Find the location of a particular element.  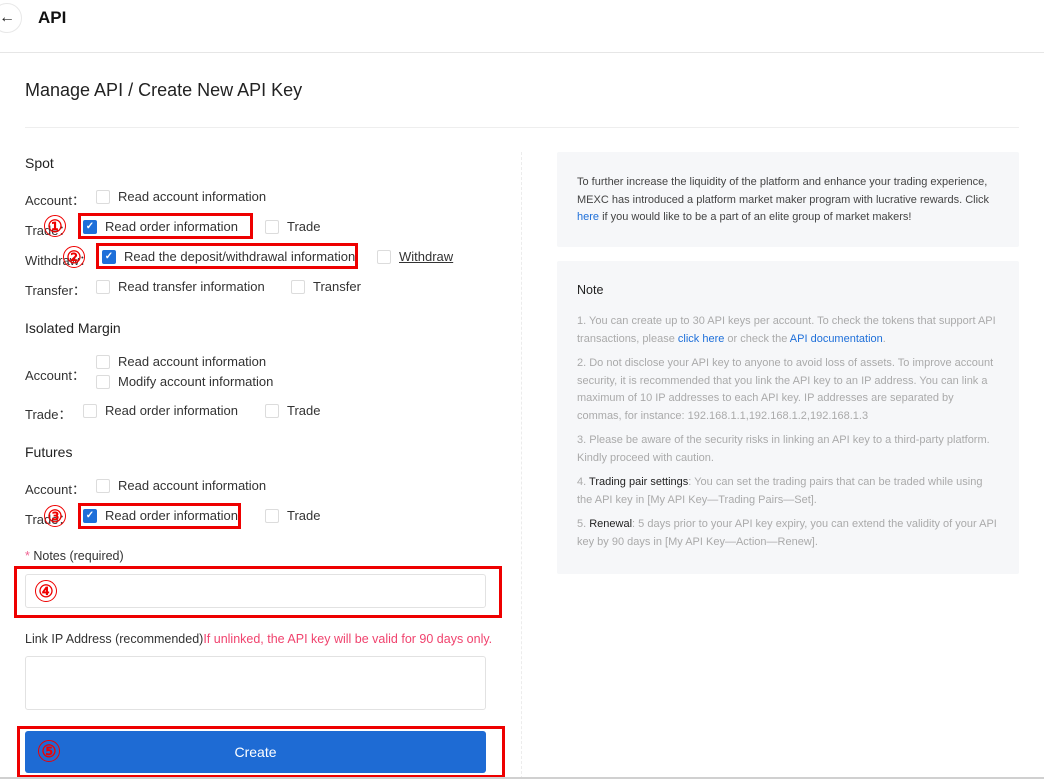

futures-trade-trade-checkbox: Trade is located at coordinates (292, 515).